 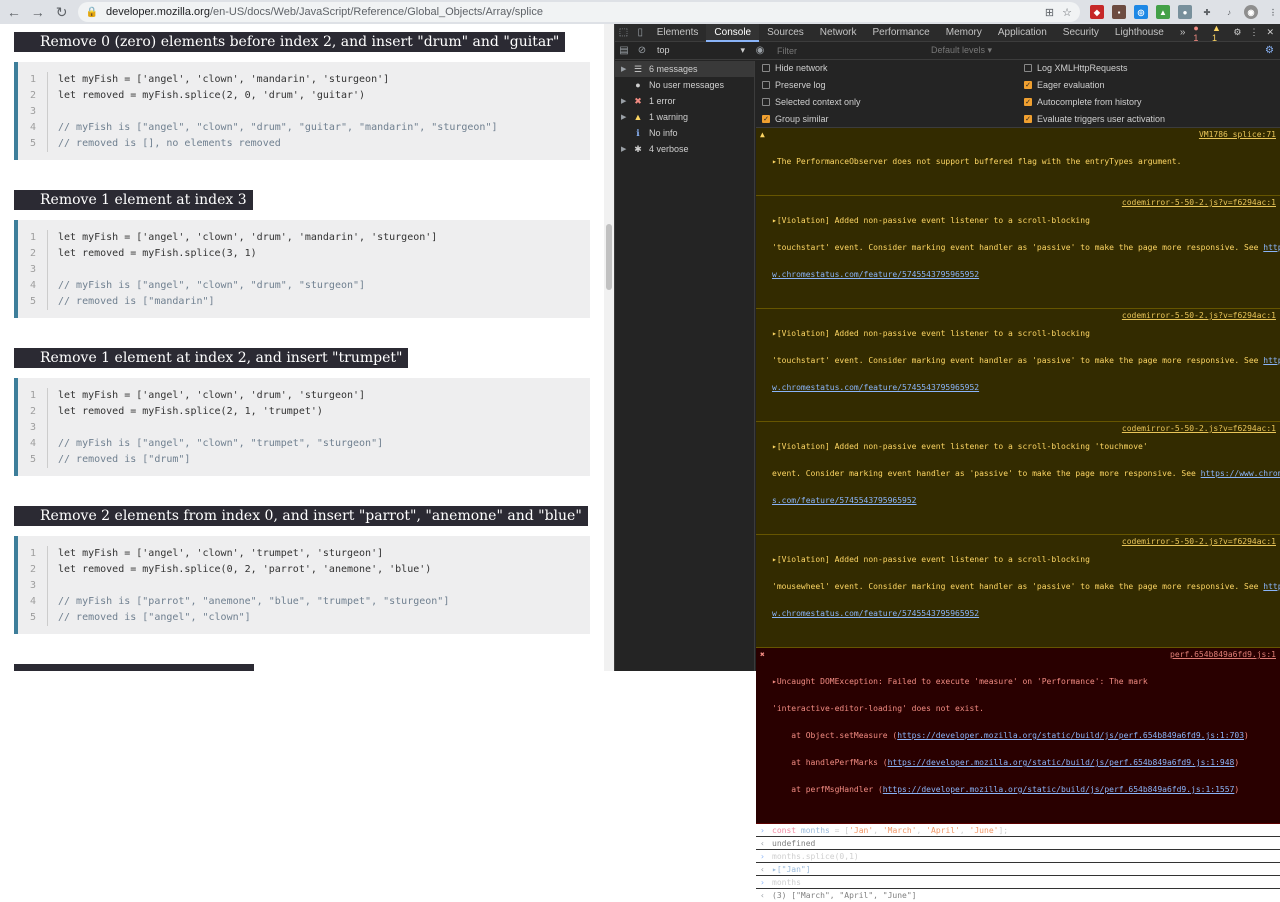 I want to click on reload-icon: ↻, so click(x=62, y=12).